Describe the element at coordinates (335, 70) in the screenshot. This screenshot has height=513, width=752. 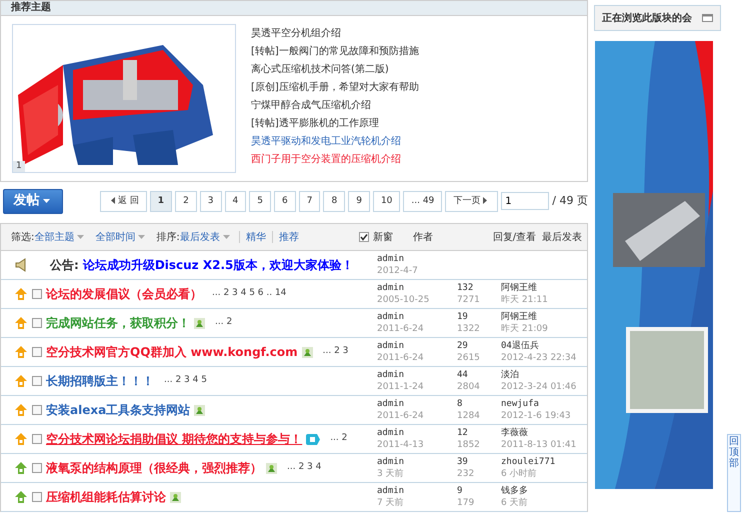
I see `topic-link: 离心式压缩机技术问答(第二版)` at that location.